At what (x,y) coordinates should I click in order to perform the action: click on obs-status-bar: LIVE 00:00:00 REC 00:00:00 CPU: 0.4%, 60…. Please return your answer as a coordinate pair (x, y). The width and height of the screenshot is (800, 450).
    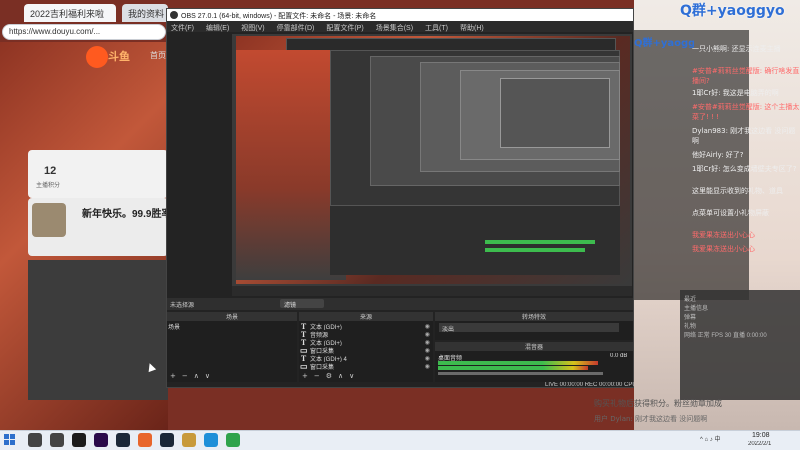
    Looking at the image, I should click on (589, 385).